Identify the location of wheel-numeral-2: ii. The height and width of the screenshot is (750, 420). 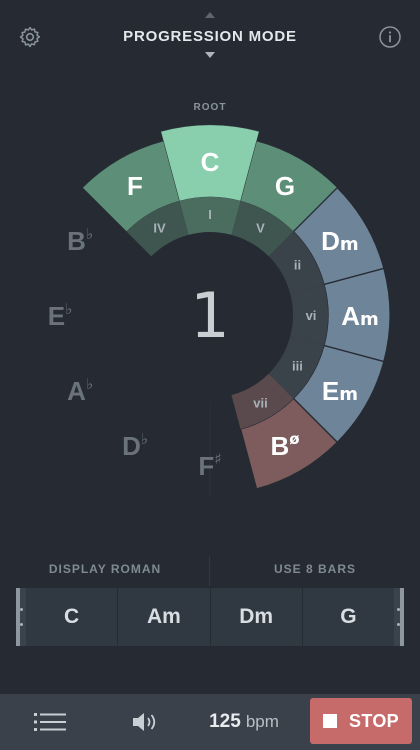
(297, 265).